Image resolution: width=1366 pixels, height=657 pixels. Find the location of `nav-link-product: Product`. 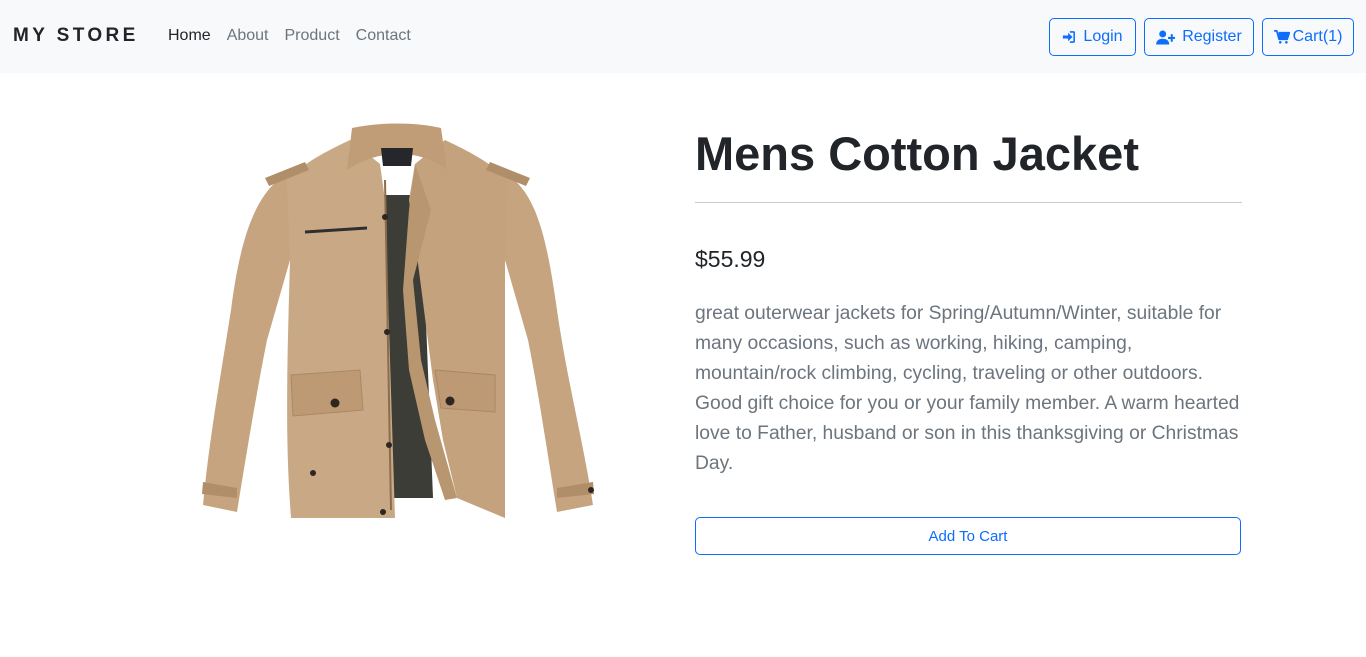

nav-link-product: Product is located at coordinates (312, 36).